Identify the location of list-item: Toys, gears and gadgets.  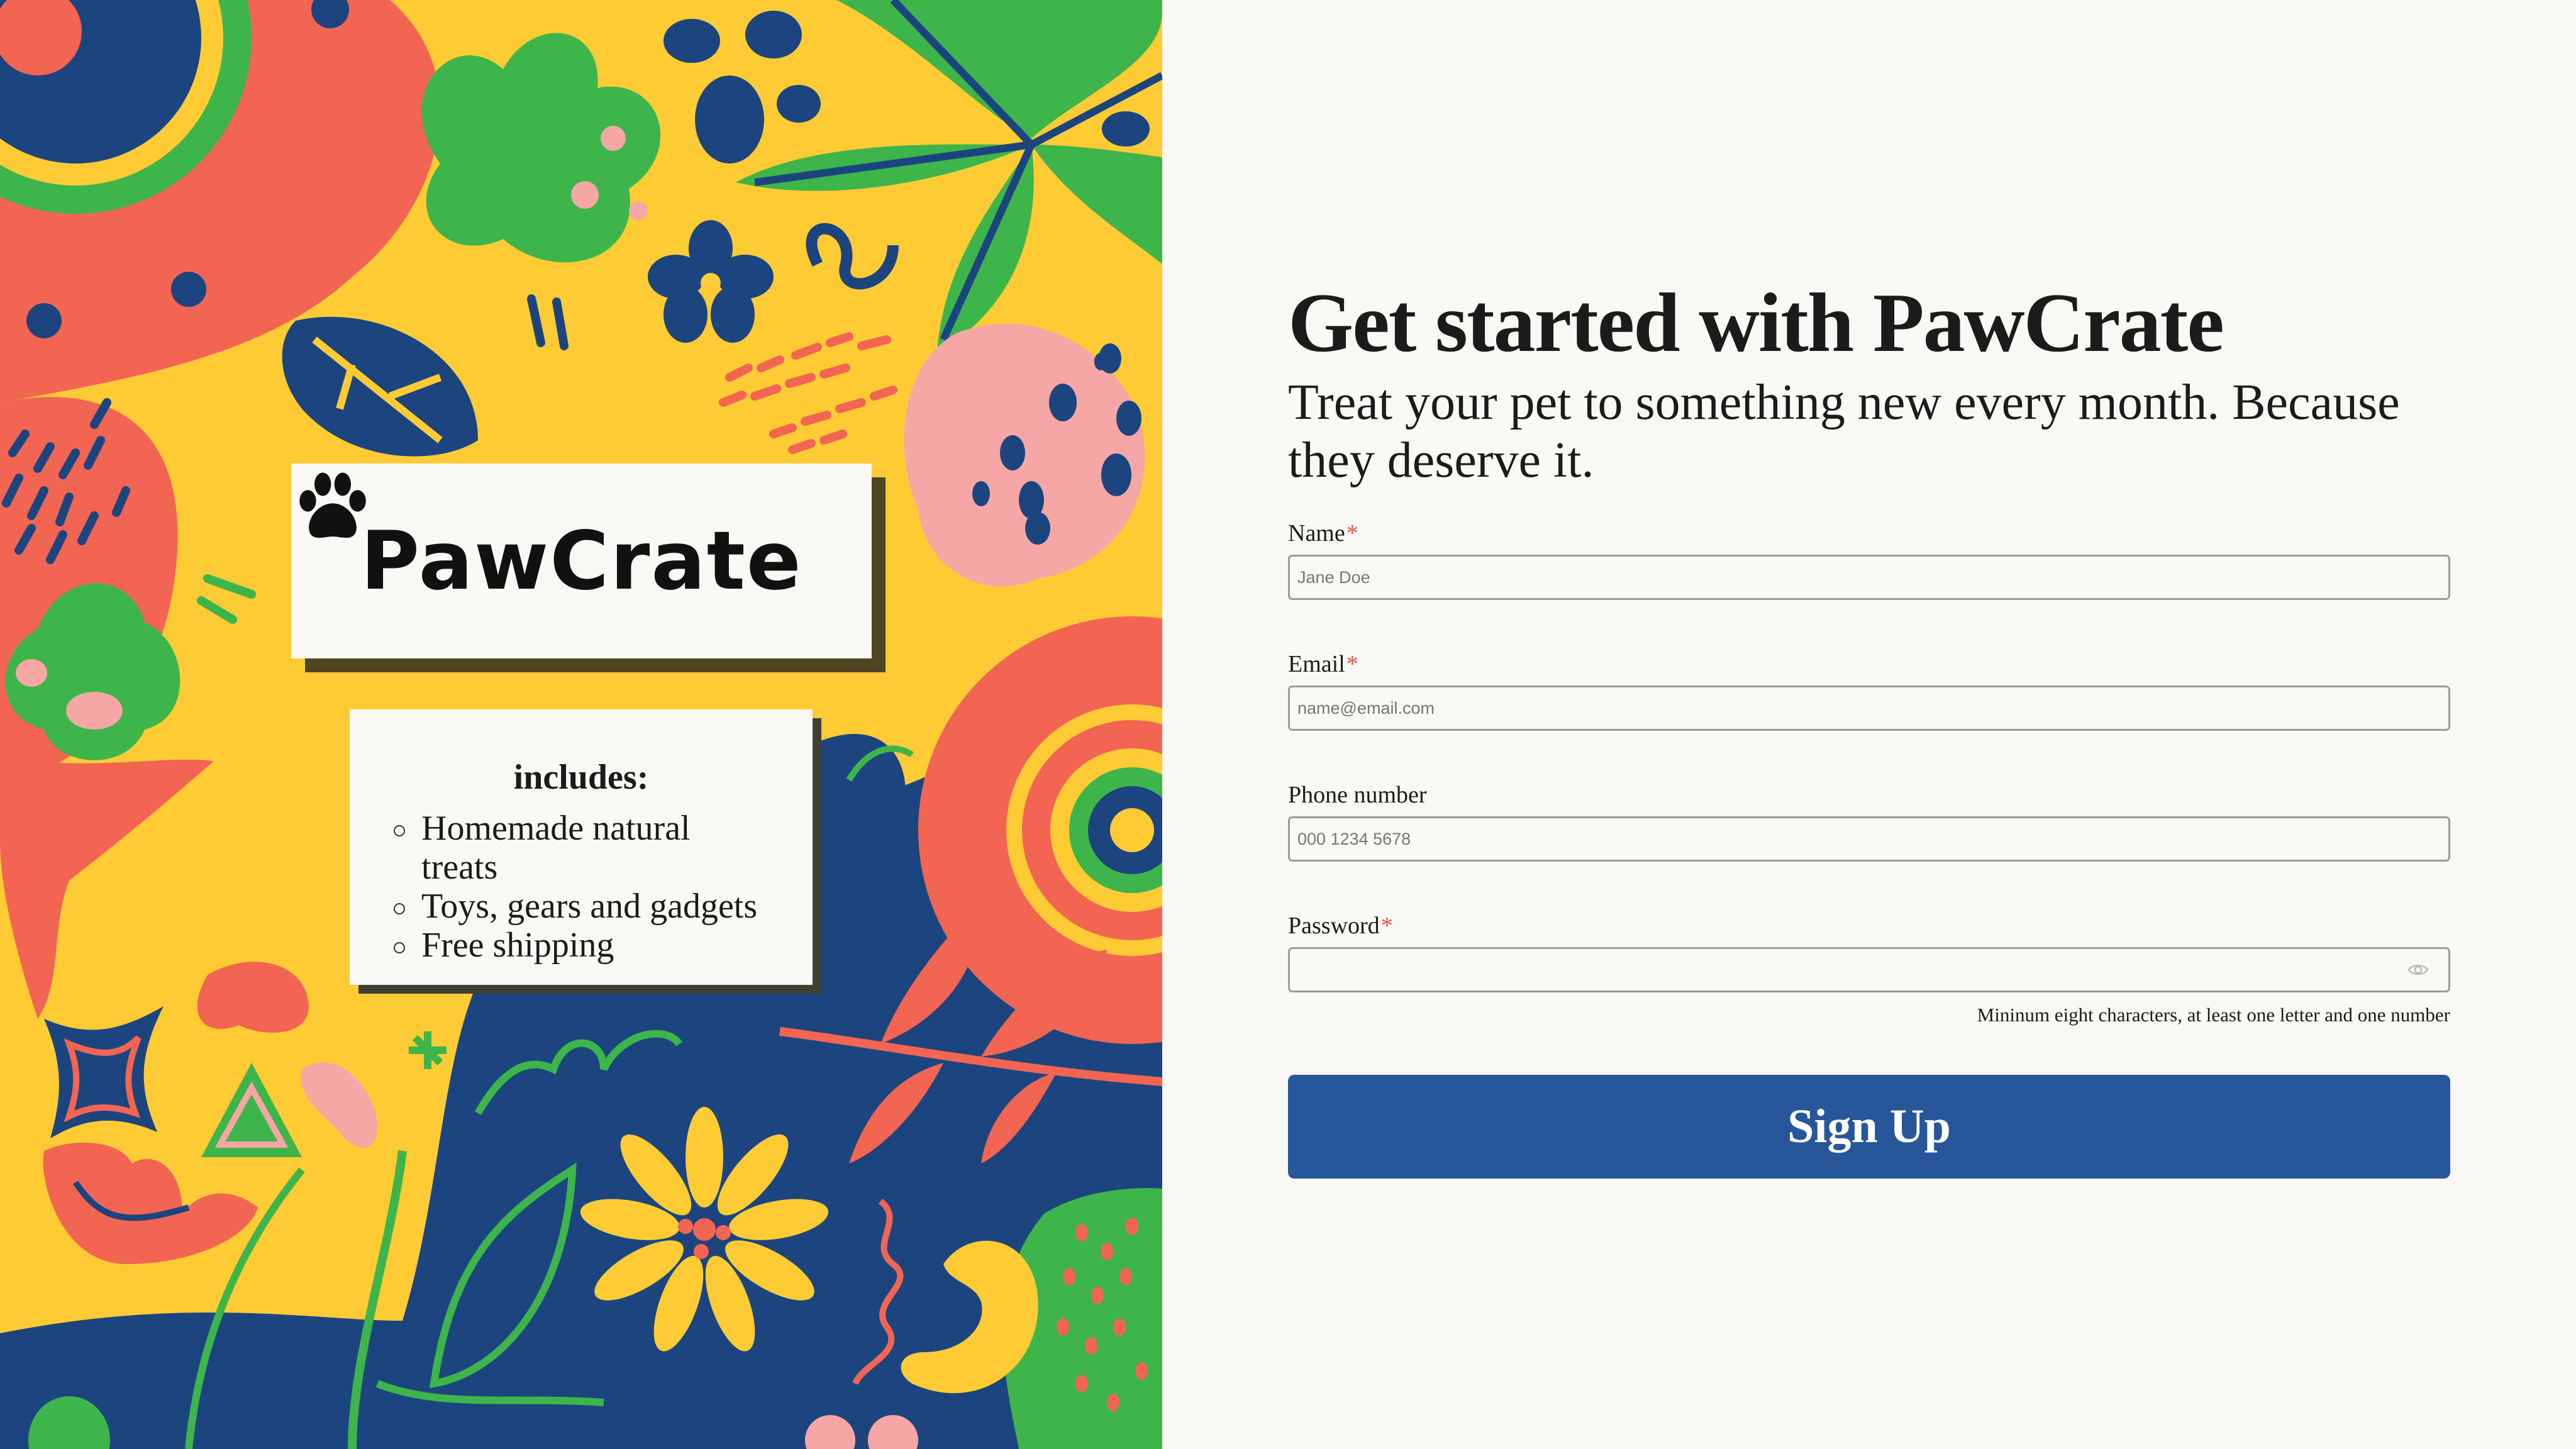
(581, 906).